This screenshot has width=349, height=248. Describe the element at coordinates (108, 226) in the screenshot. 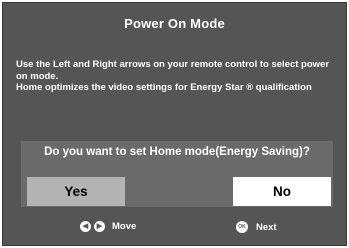

I see `move-hint: ◀ ▶ Move` at that location.